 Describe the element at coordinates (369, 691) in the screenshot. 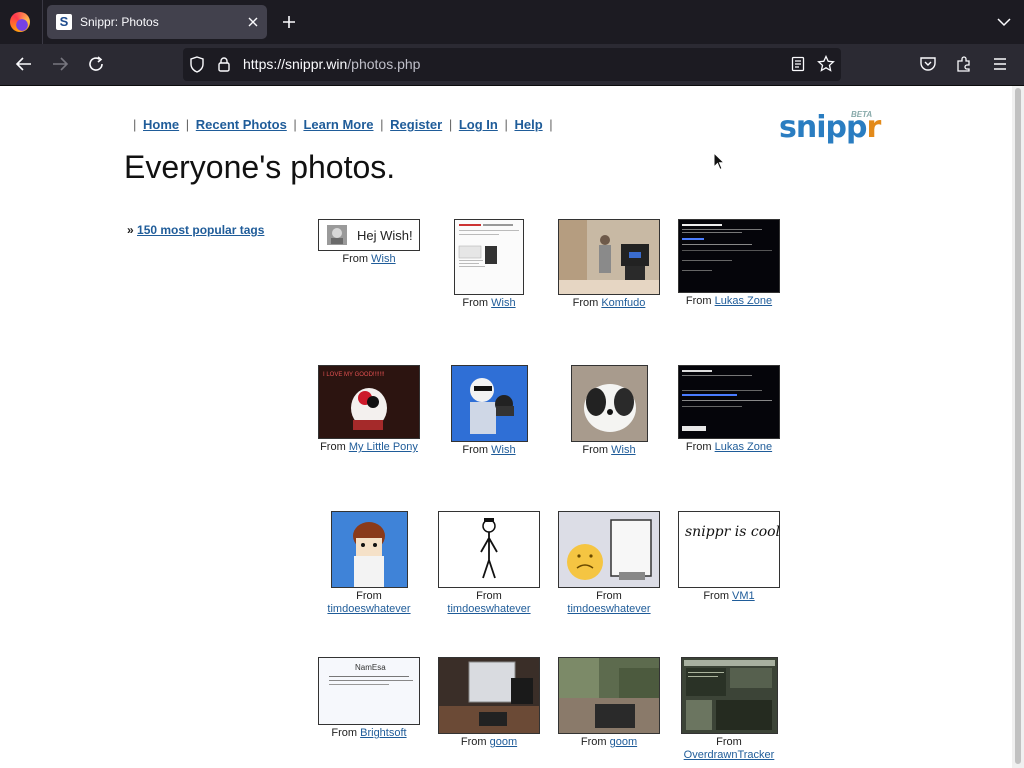

I see `photo-thumbnail: NamEsa` at that location.